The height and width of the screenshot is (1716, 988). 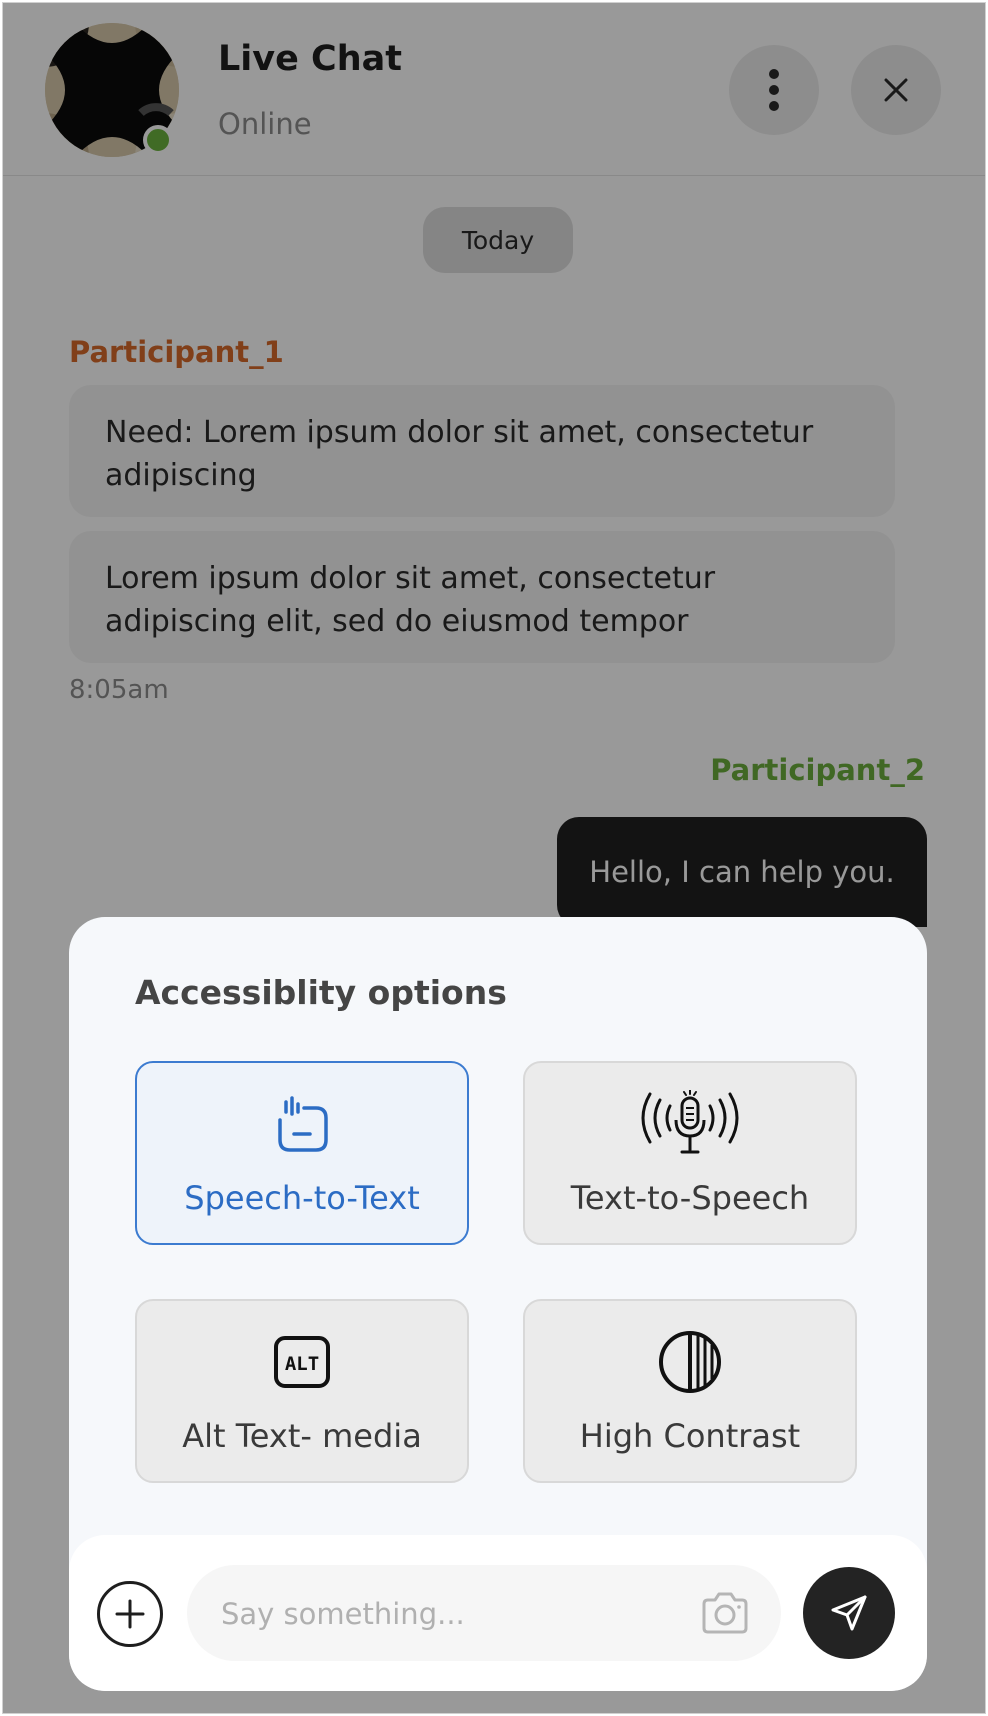 I want to click on speech-to-text-icon, so click(x=302, y=1124).